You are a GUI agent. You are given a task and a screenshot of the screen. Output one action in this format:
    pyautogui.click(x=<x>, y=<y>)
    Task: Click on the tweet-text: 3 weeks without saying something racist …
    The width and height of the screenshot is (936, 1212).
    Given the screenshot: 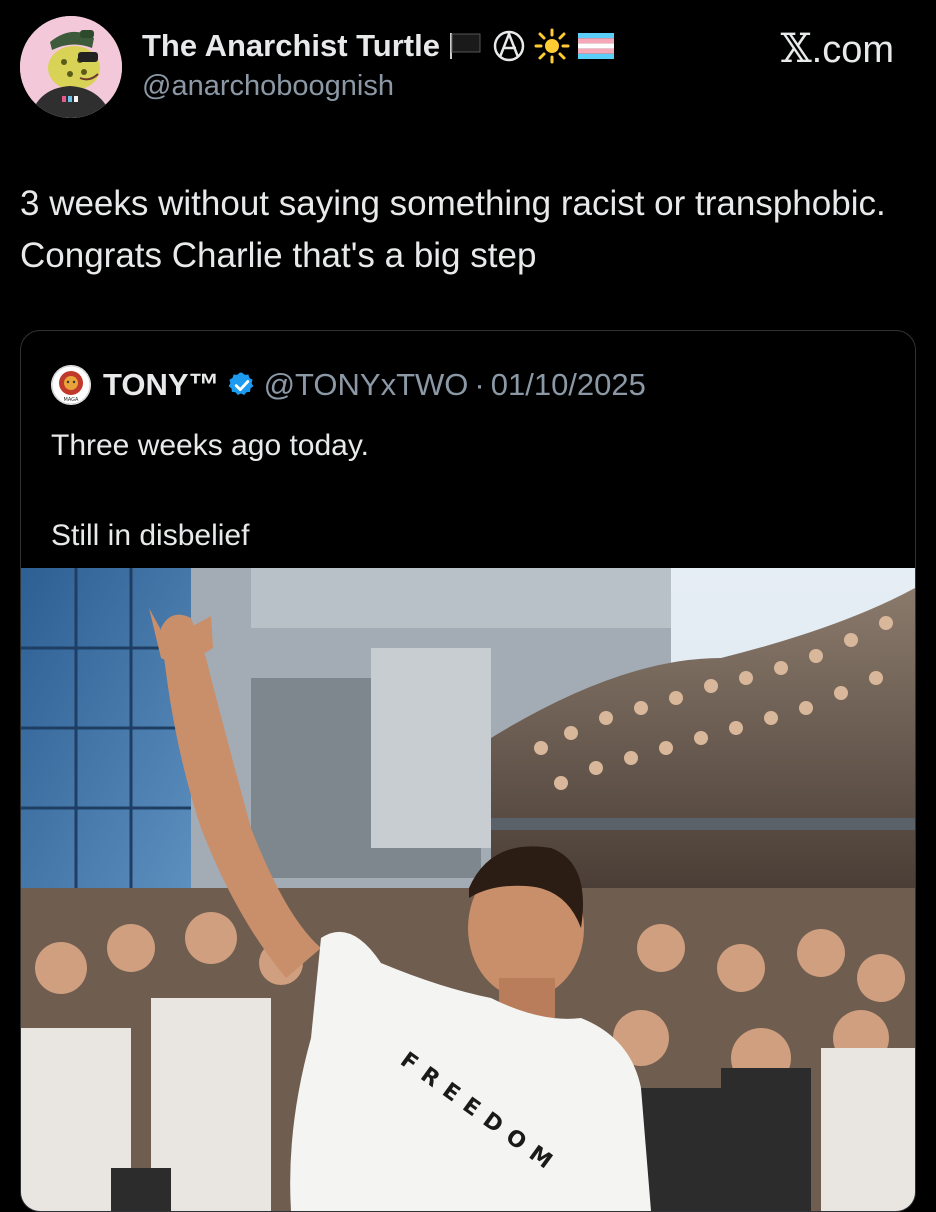 What is the action you would take?
    pyautogui.click(x=453, y=229)
    